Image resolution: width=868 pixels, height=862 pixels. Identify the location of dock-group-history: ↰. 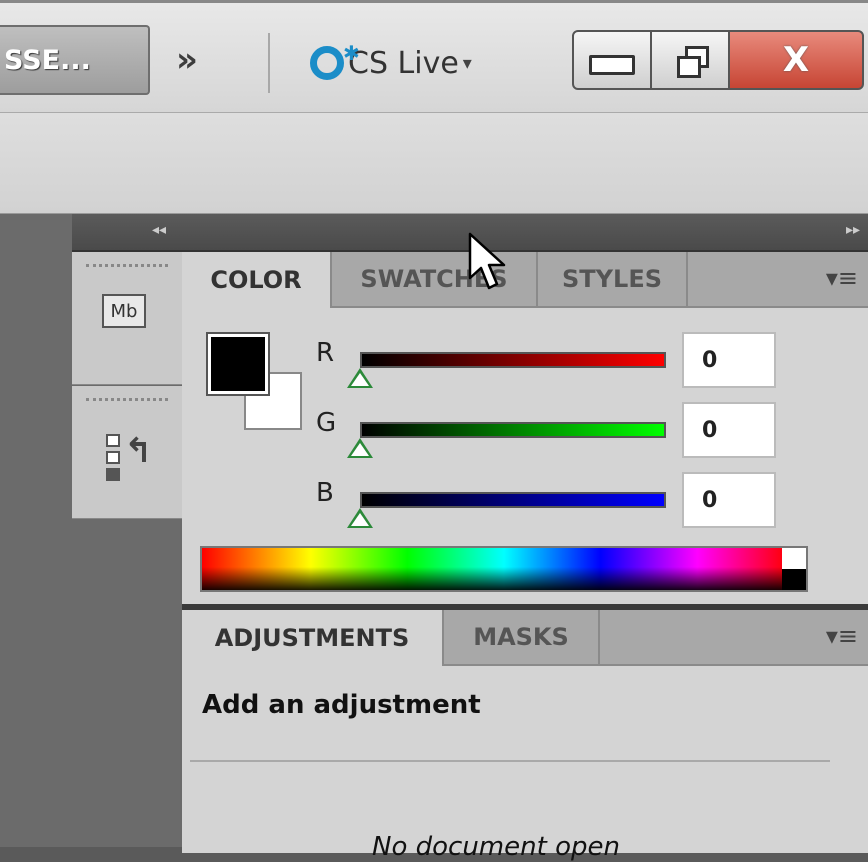
(127, 452).